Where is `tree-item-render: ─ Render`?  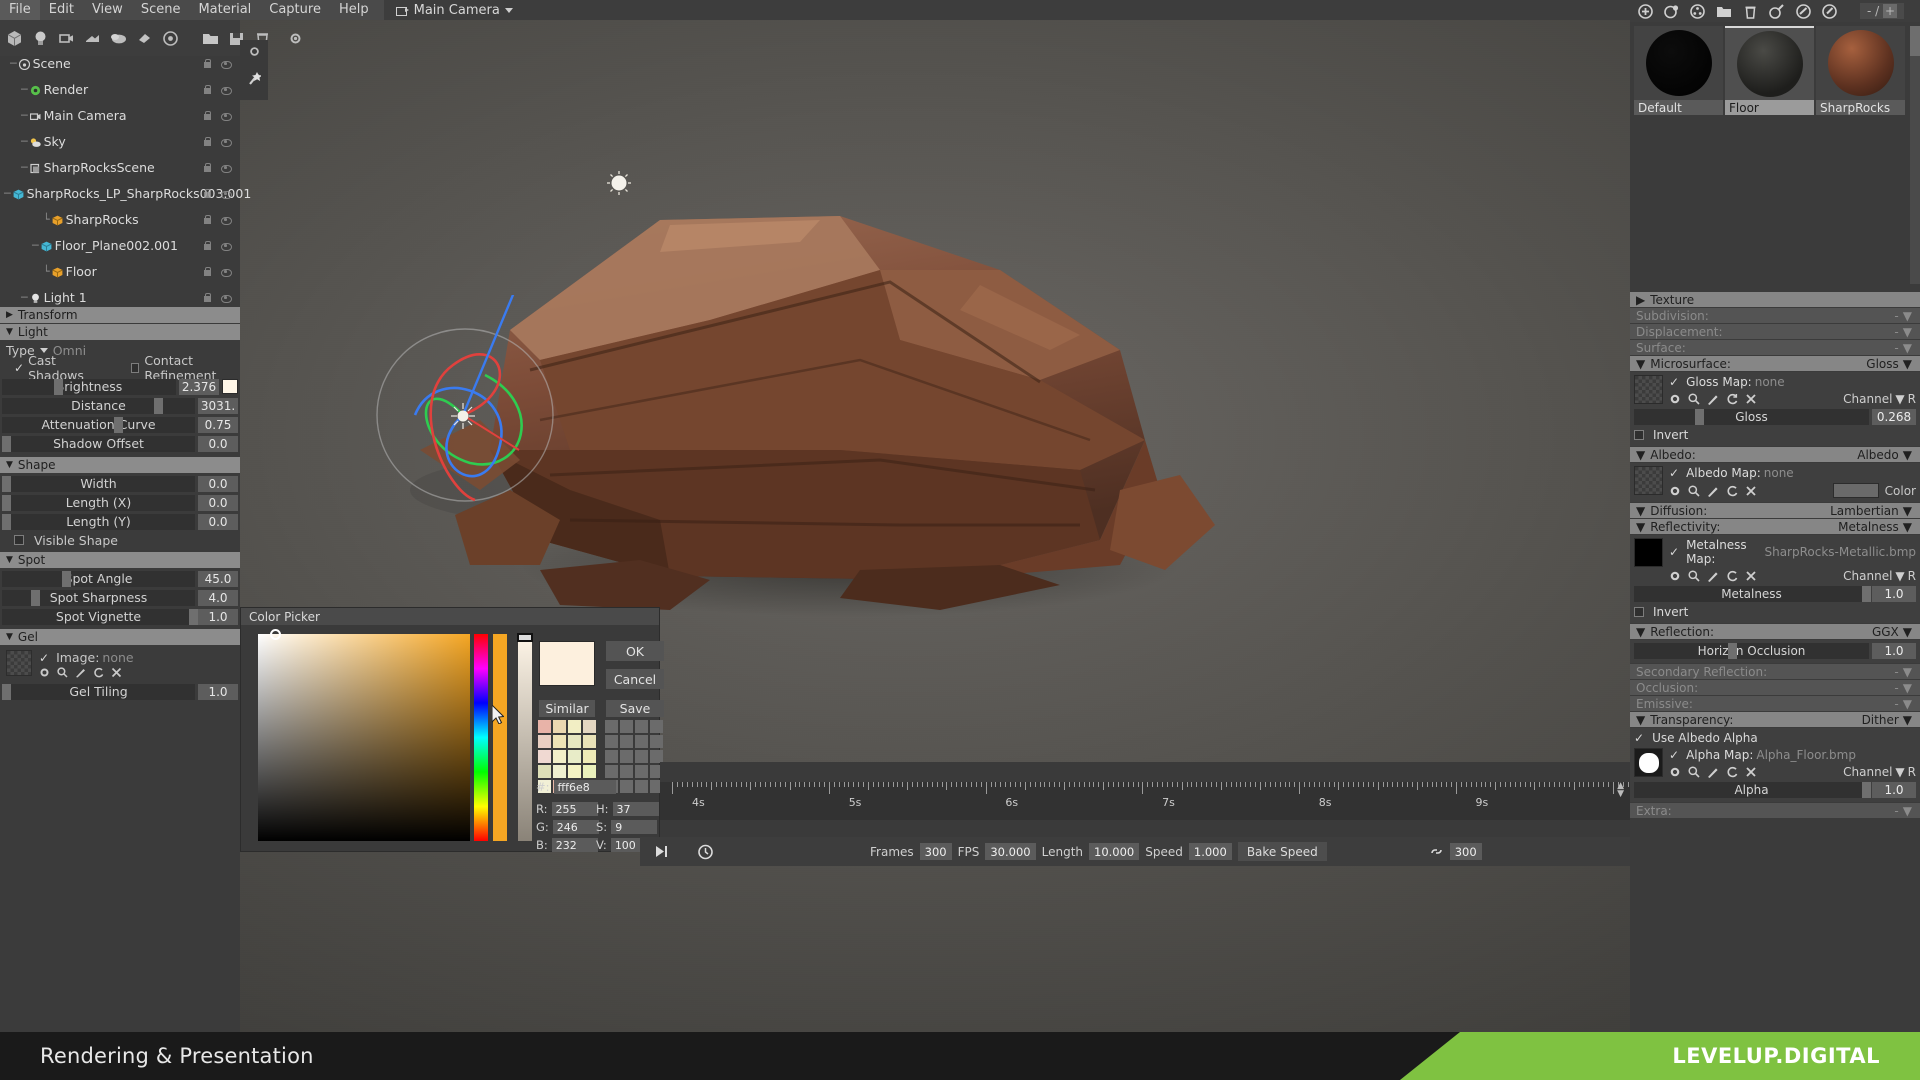 tree-item-render: ─ Render is located at coordinates (120, 89).